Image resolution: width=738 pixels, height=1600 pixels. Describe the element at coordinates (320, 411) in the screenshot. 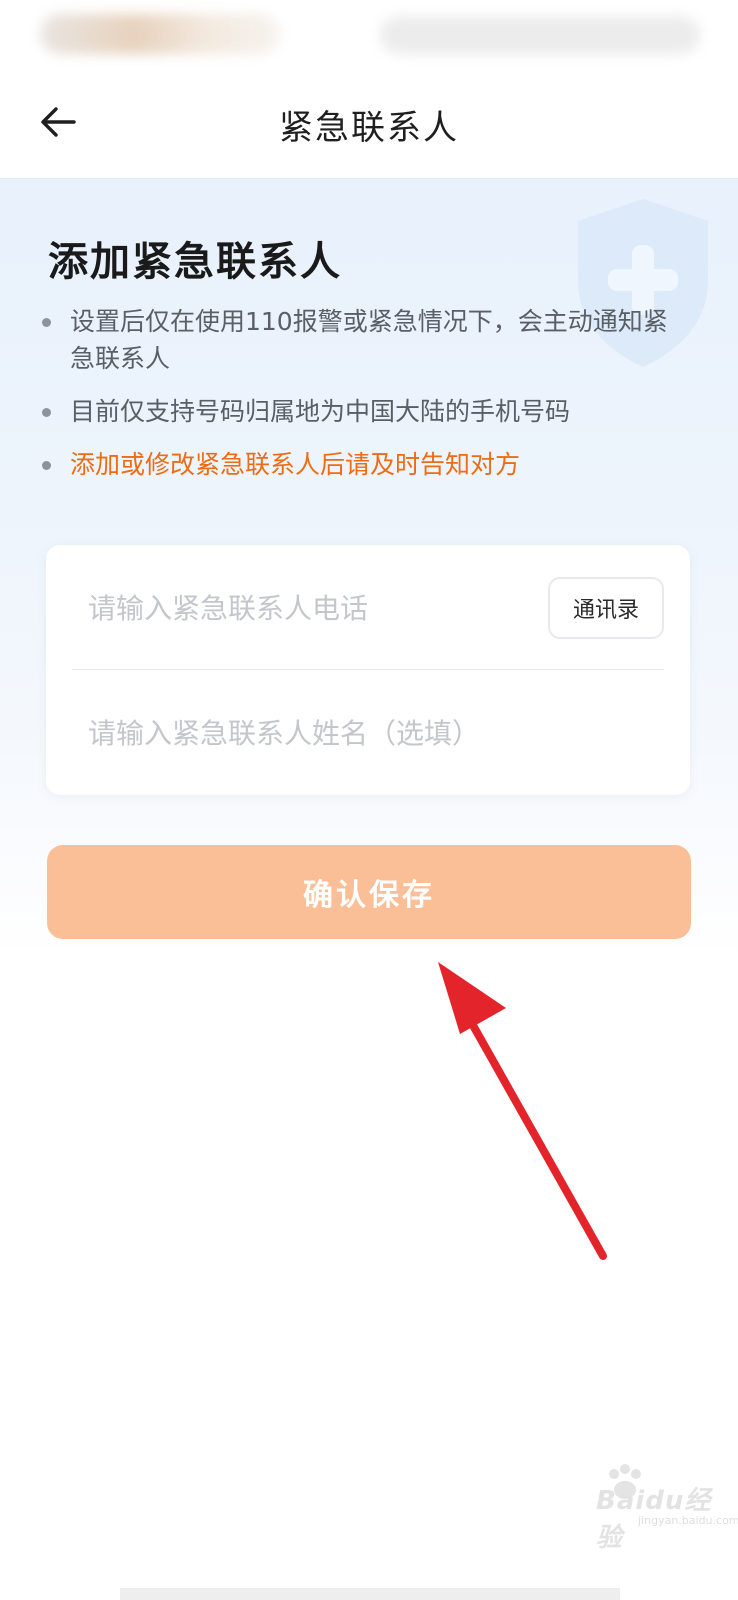

I see `note-text: 目前仅支持号码归属地为中国大陆的手机号码` at that location.